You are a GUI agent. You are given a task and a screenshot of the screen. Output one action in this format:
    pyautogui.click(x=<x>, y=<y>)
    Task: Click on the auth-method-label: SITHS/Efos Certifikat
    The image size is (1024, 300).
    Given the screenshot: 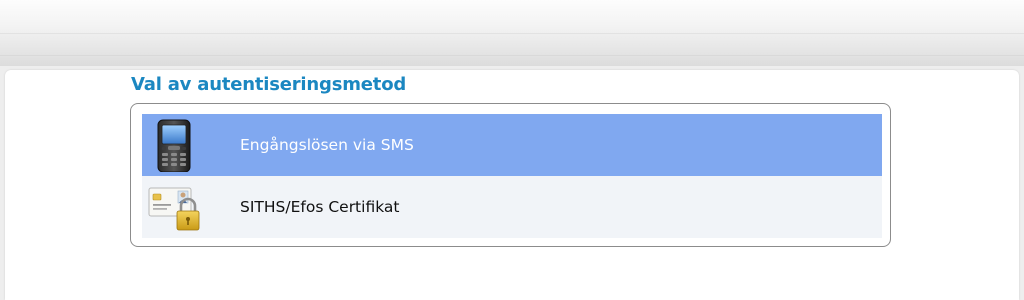 What is the action you would take?
    pyautogui.click(x=320, y=207)
    